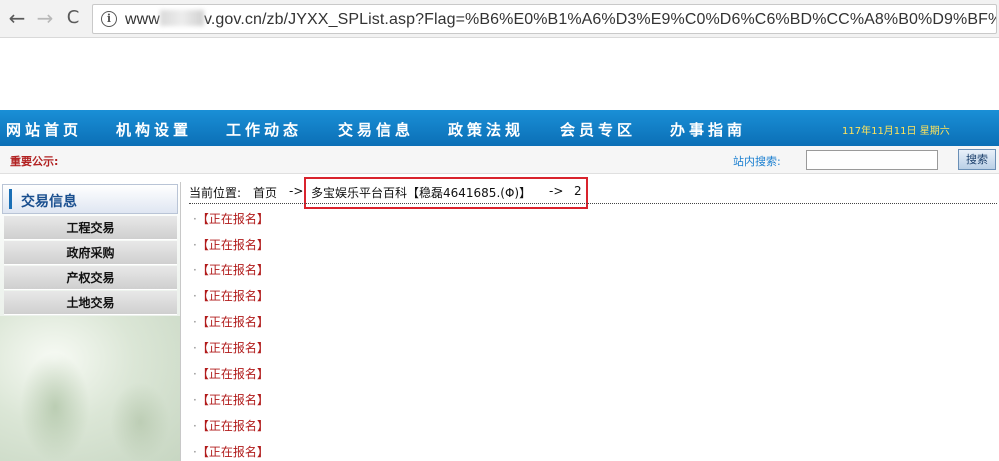 The image size is (999, 461). I want to click on nav-item-home: 网站首页, so click(44, 129).